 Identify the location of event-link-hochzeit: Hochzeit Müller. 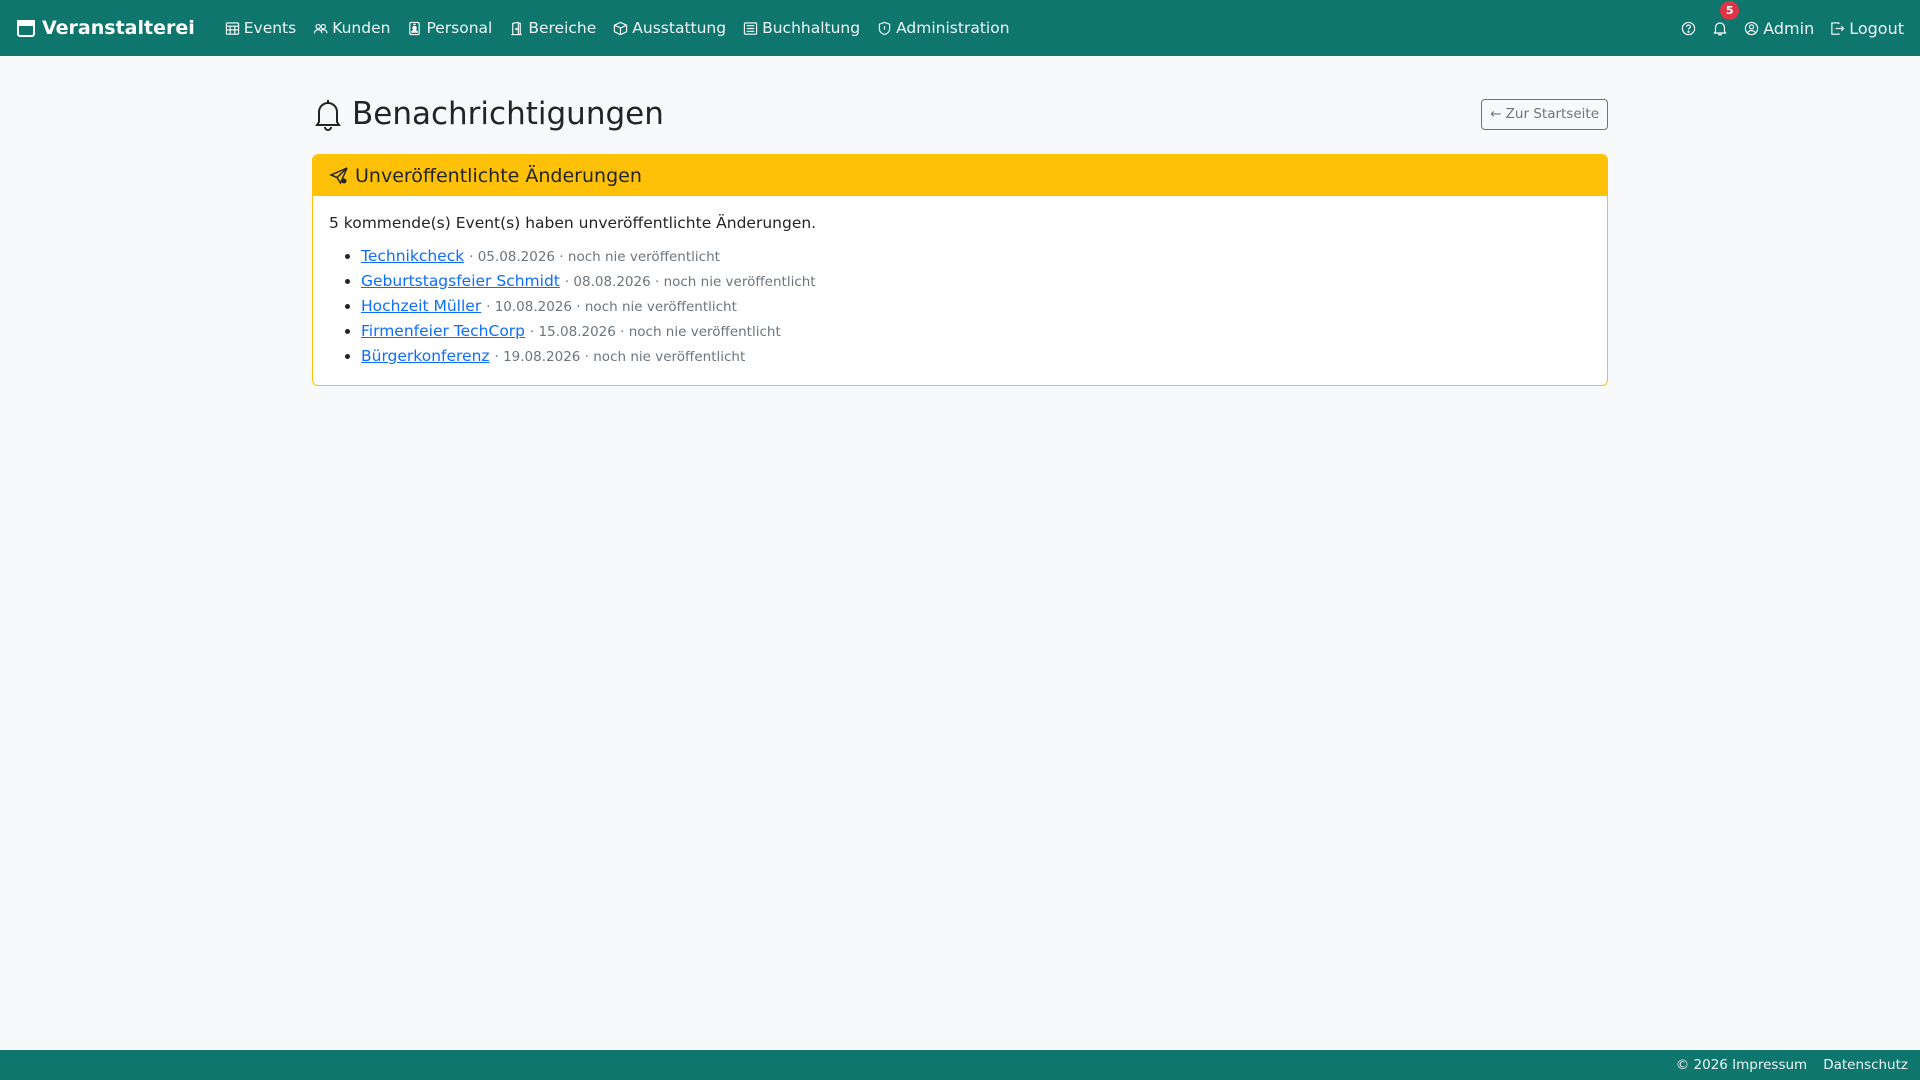
(421, 306).